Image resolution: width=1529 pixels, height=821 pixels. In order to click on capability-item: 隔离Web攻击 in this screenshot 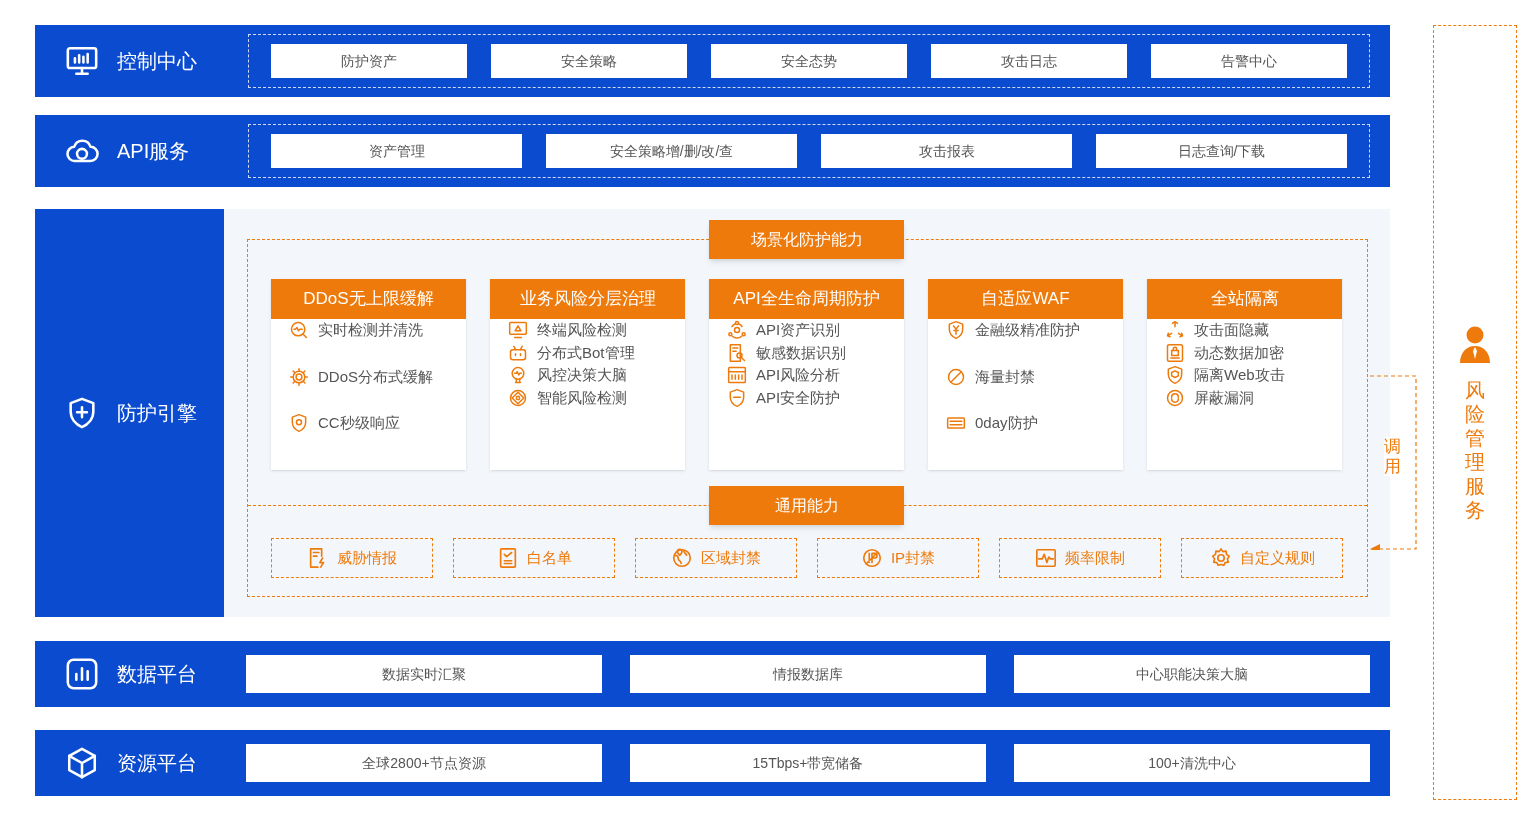, I will do `click(1239, 375)`.